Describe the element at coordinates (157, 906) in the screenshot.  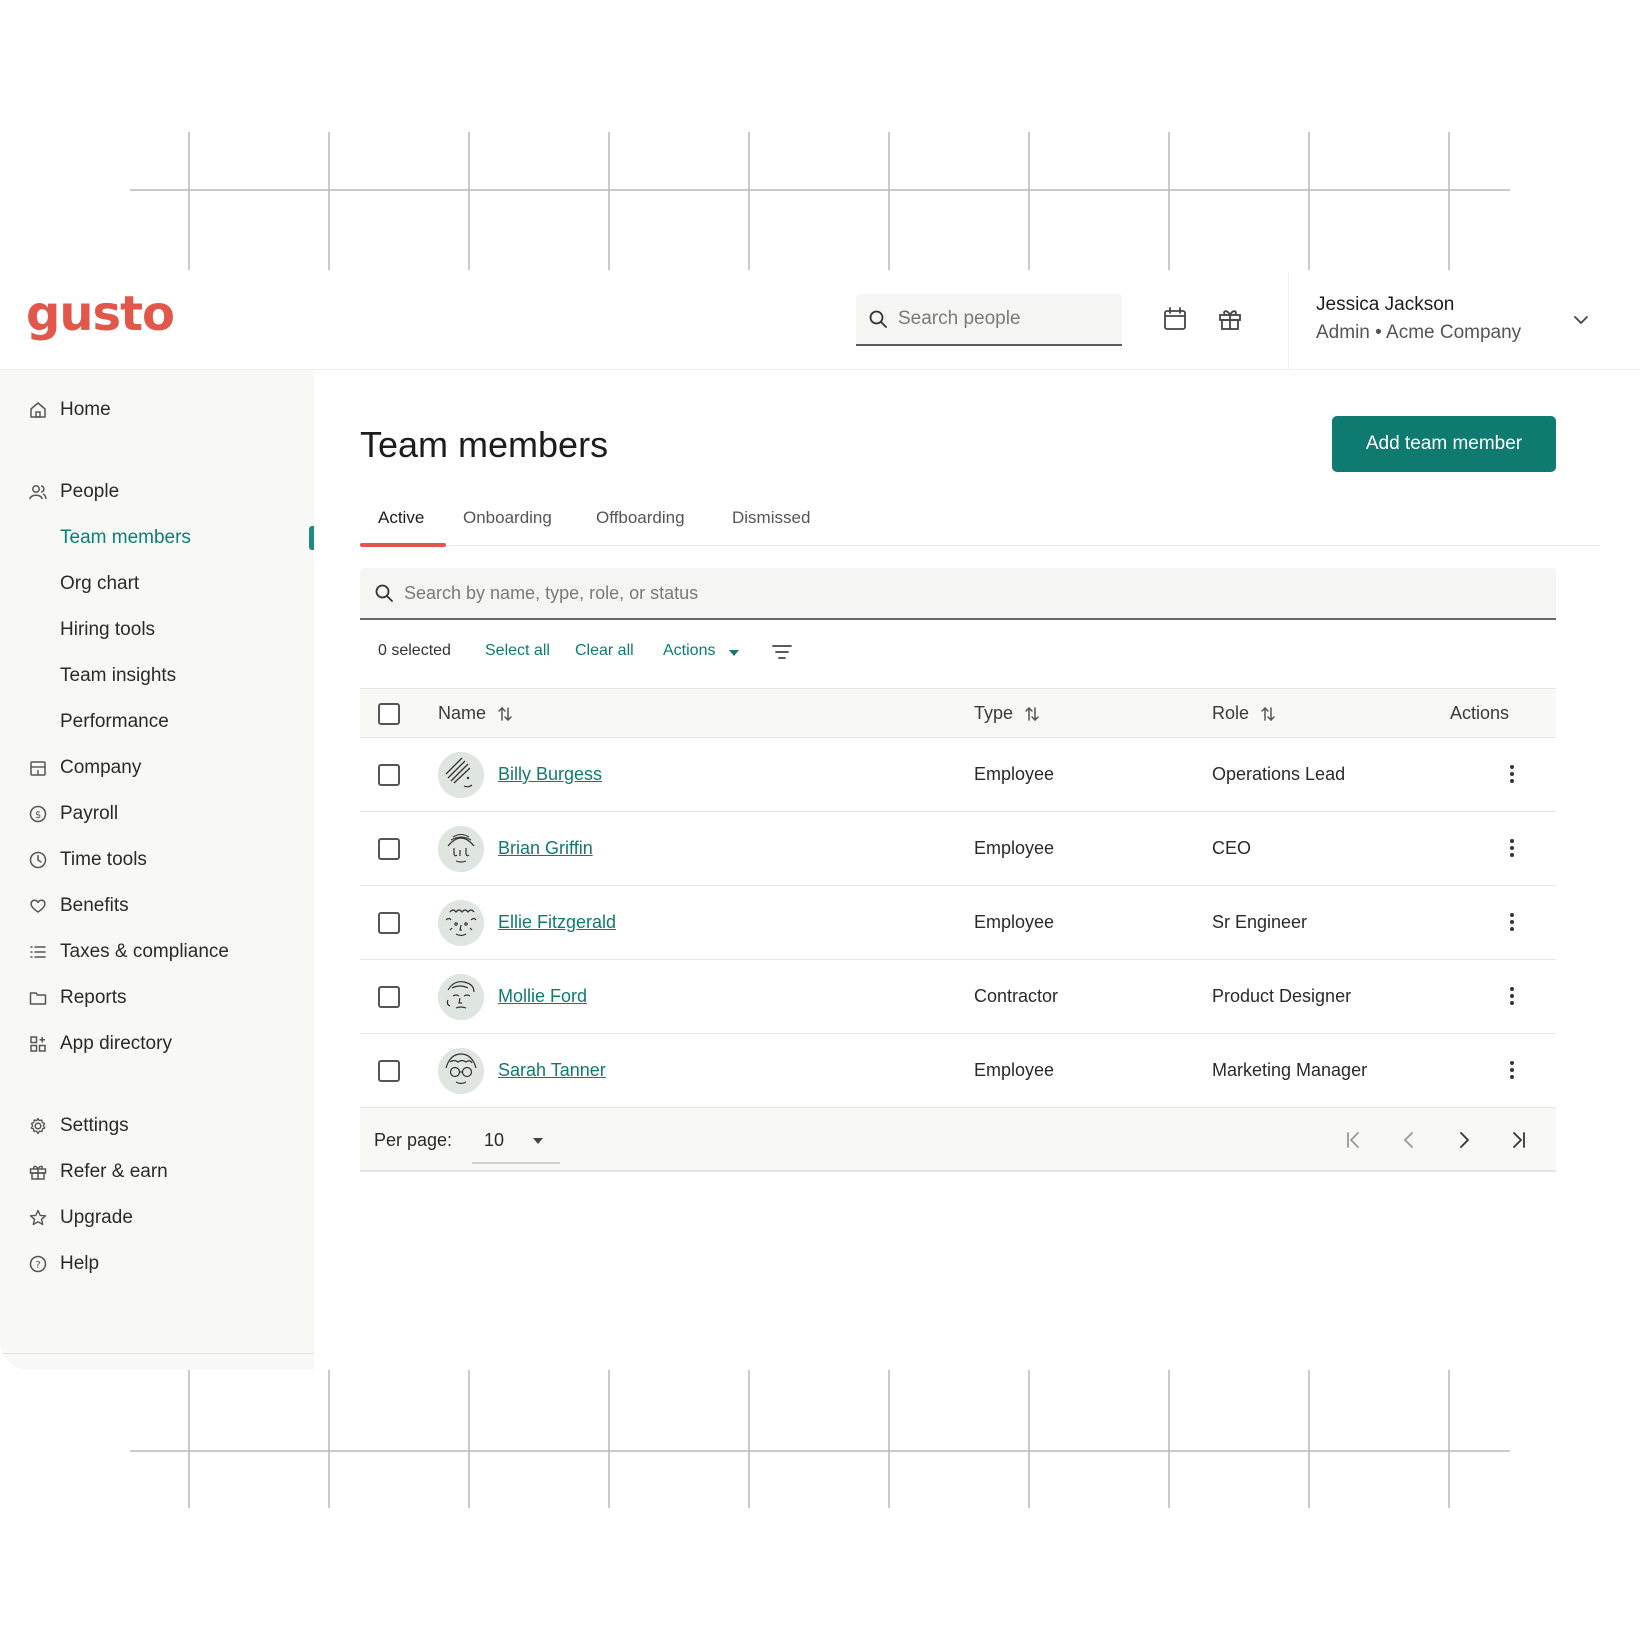
I see `sidebar-item-benefits: Benefits` at that location.